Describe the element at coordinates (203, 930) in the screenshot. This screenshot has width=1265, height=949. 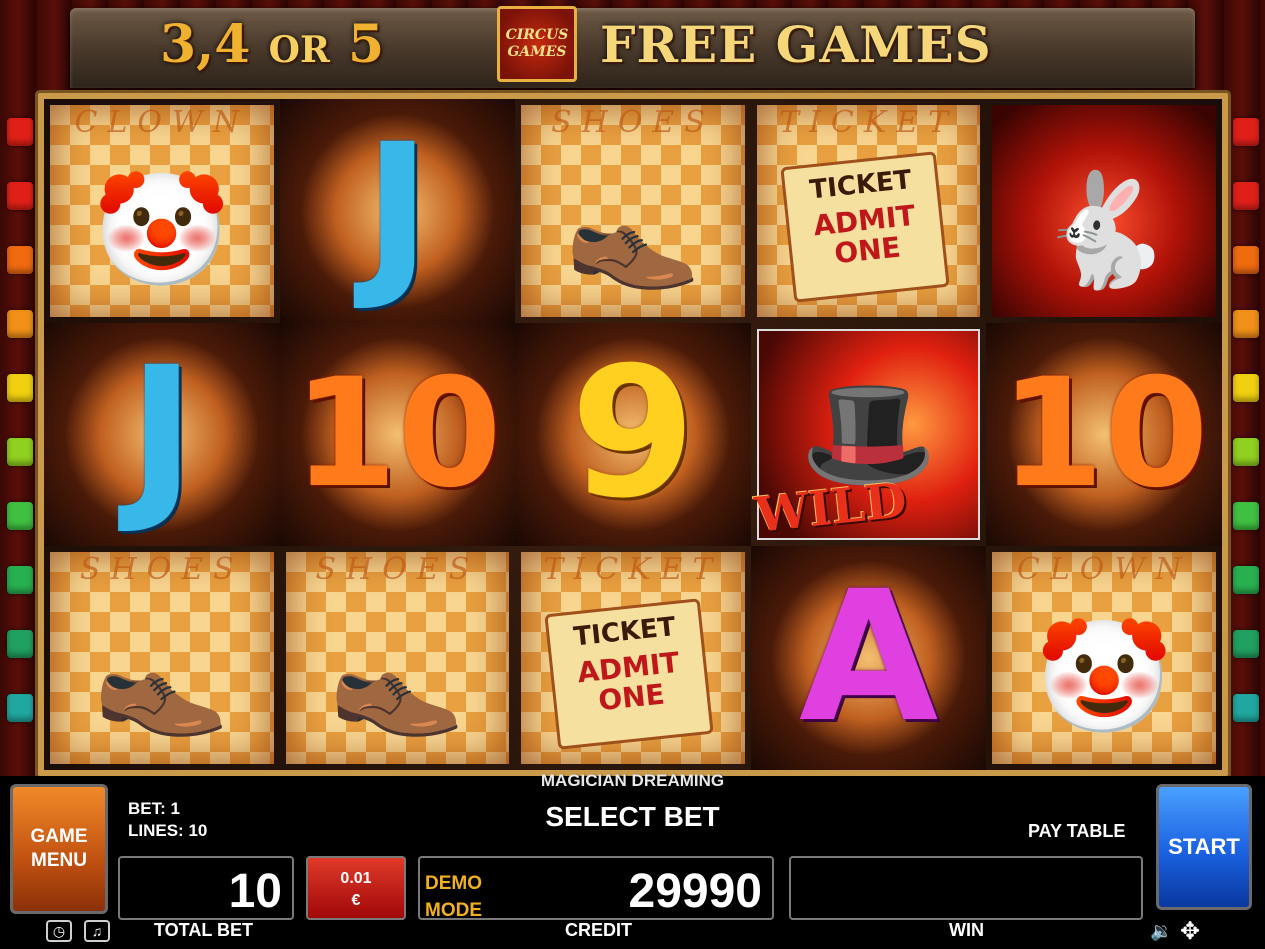
I see `total-bet-label: TOTAL BET` at that location.